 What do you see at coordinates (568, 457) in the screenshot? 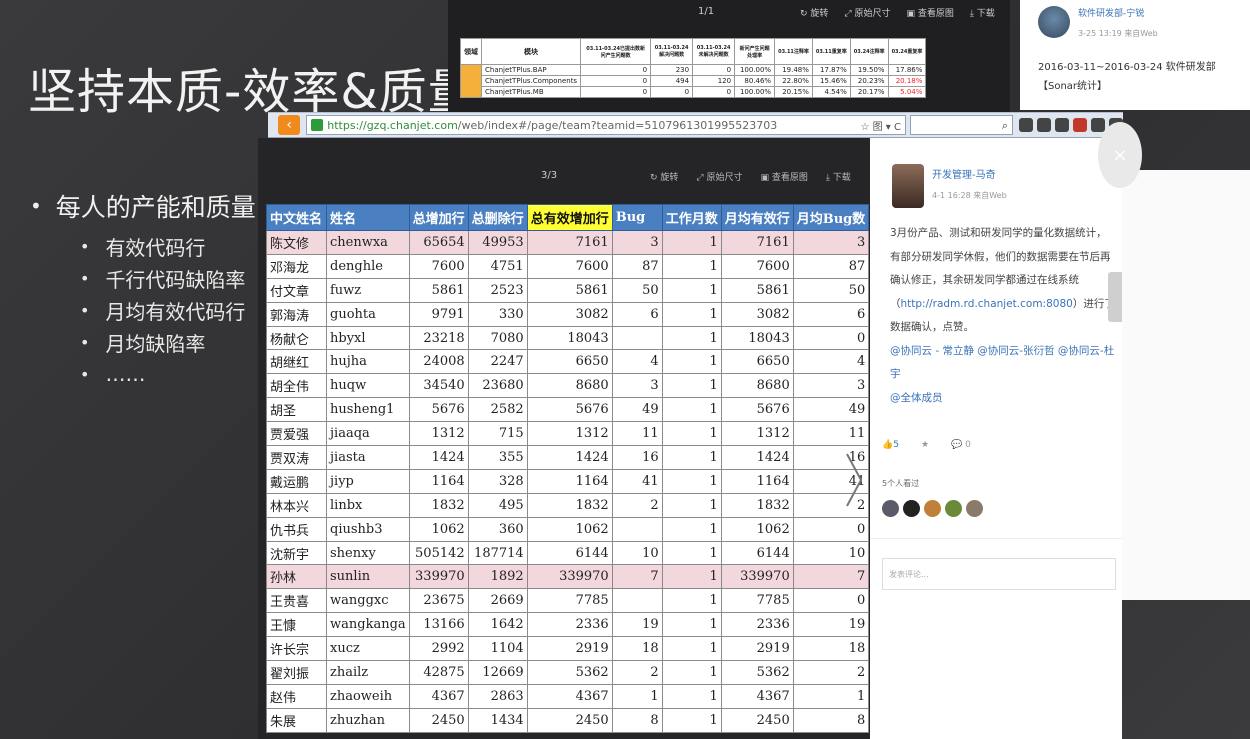
I see `table-row: 贾双涛 jiasta 1424 355 1424 16 1 1424 16` at bounding box center [568, 457].